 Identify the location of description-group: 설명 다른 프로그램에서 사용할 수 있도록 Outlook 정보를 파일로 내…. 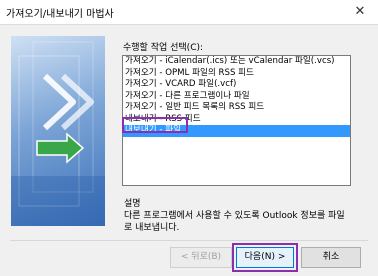
(236, 219).